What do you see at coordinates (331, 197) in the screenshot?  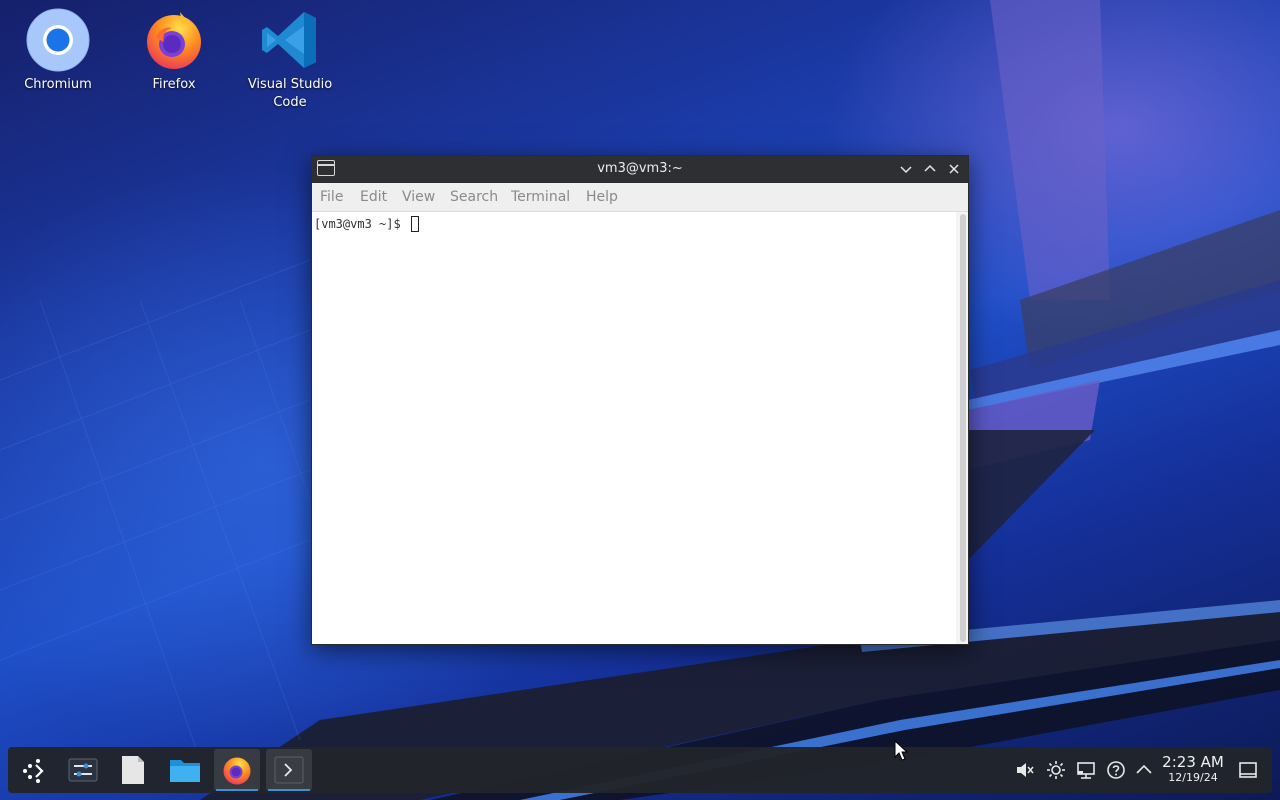 I see `menu-file: File` at bounding box center [331, 197].